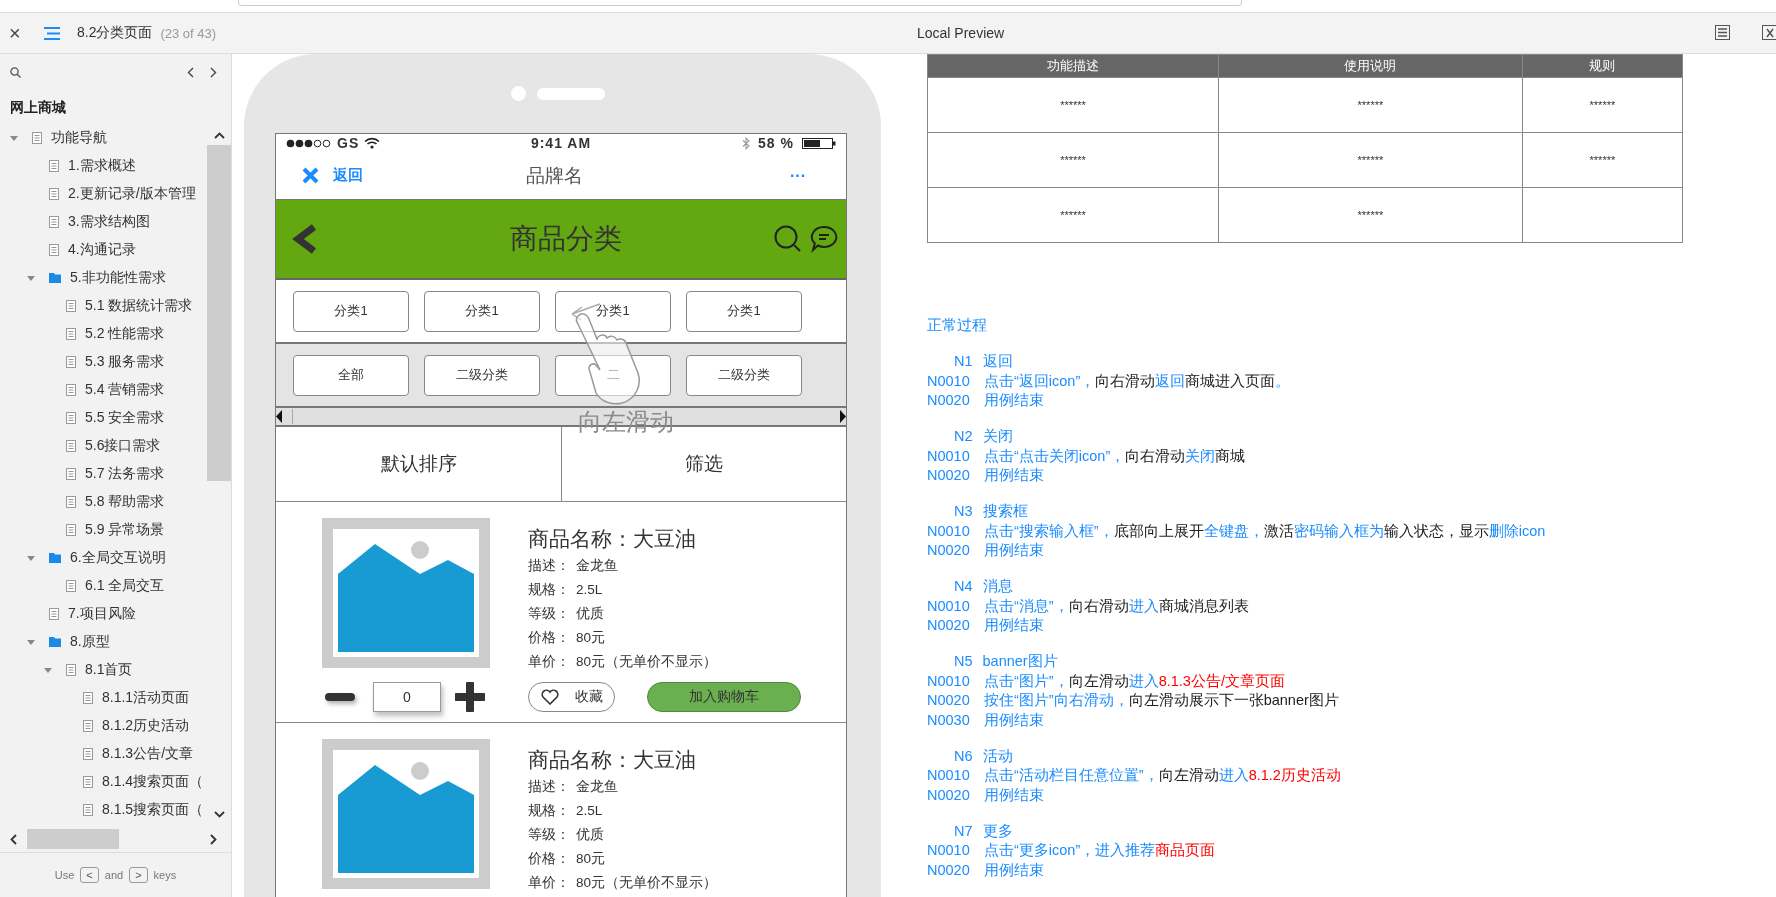  I want to click on page-count: (23 of 43), so click(188, 33).